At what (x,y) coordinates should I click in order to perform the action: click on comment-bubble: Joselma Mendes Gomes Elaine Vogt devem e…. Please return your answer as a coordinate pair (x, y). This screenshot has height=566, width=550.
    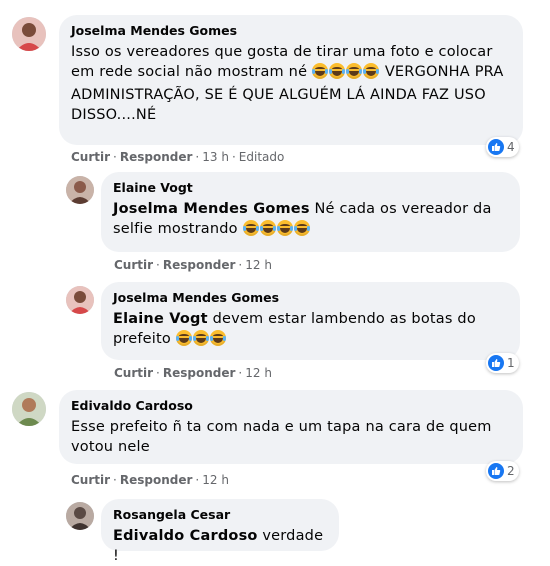
    Looking at the image, I should click on (310, 321).